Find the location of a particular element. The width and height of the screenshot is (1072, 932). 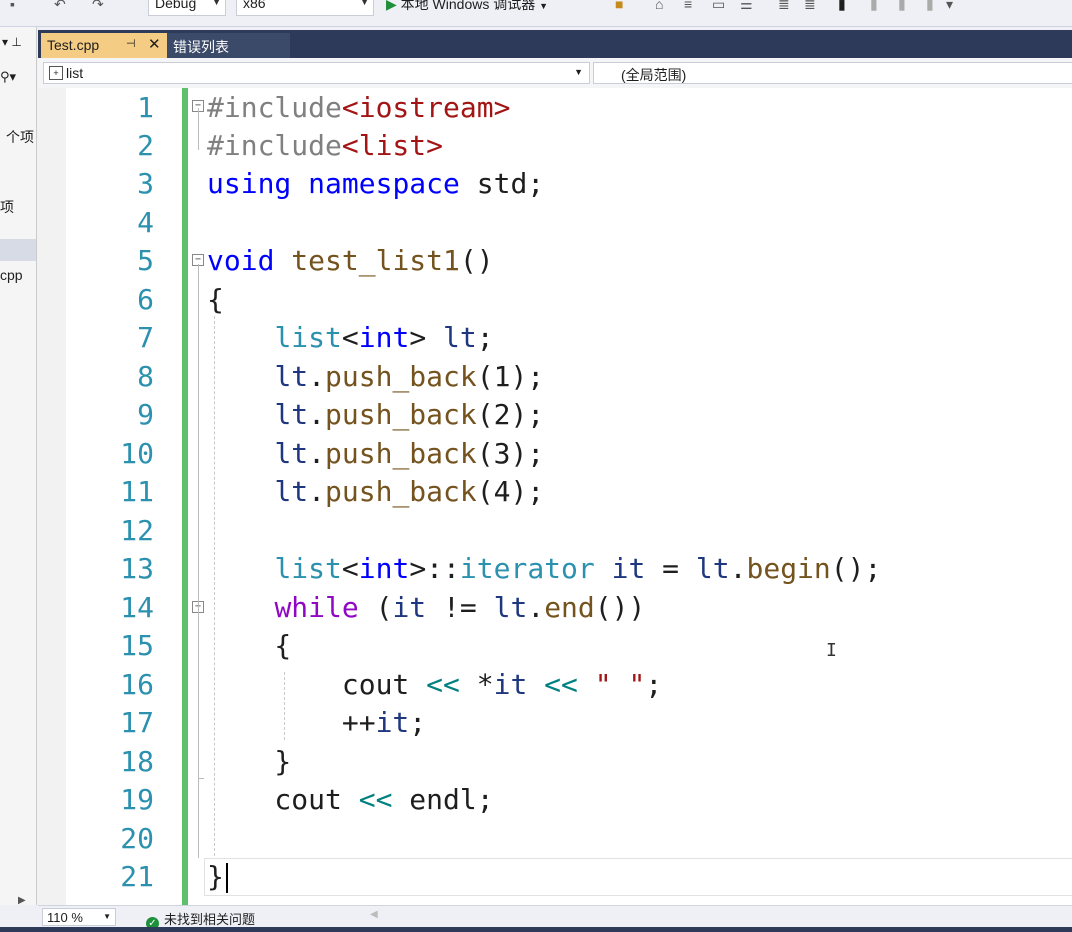

format-icon: ≡ is located at coordinates (688, 6).